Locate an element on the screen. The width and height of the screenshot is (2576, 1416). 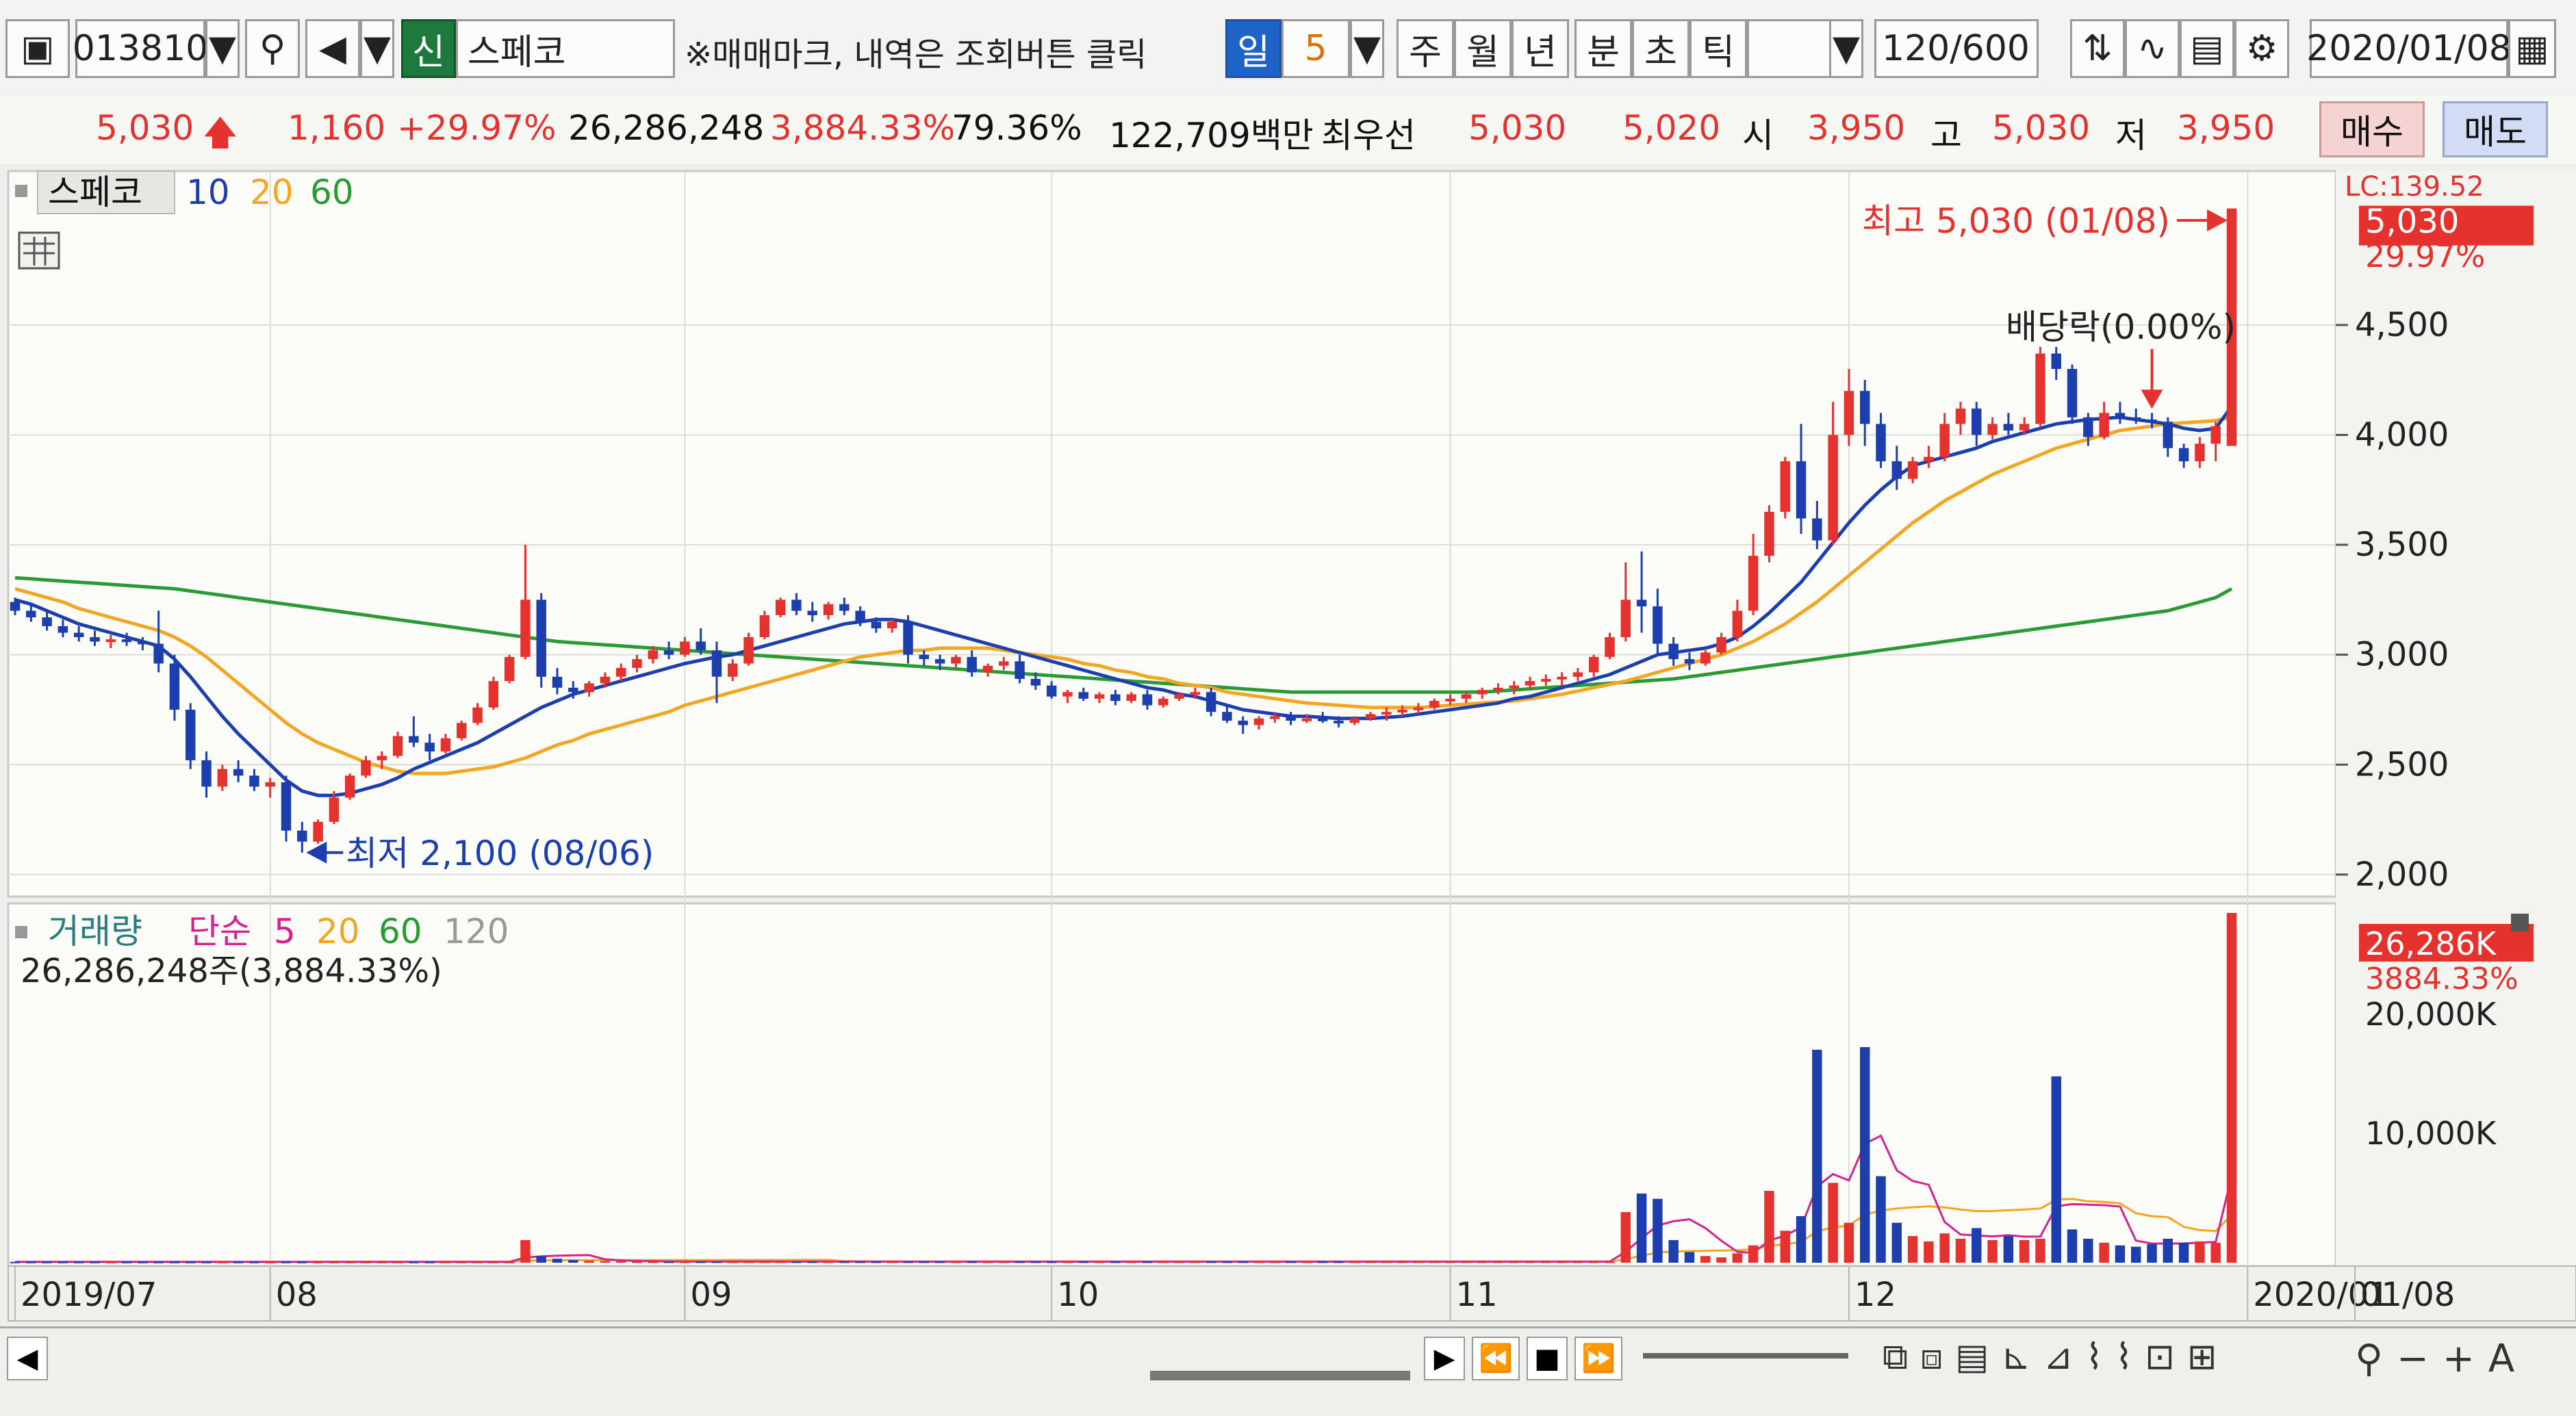
fast-forward-icon: ⏩ is located at coordinates (1598, 1358).